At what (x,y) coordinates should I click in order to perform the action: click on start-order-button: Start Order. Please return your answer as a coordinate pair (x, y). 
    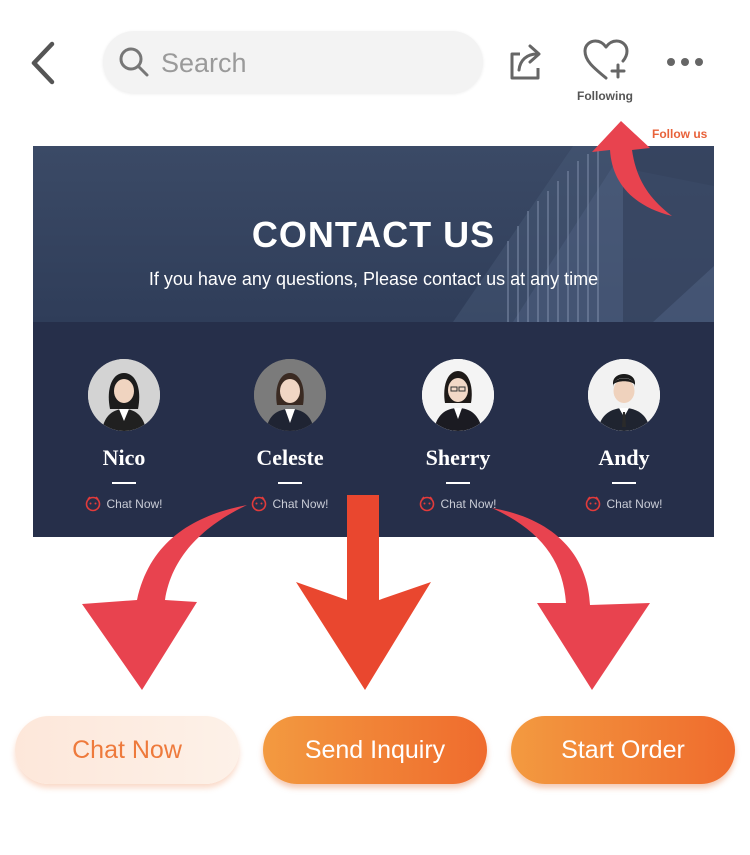
    Looking at the image, I should click on (623, 750).